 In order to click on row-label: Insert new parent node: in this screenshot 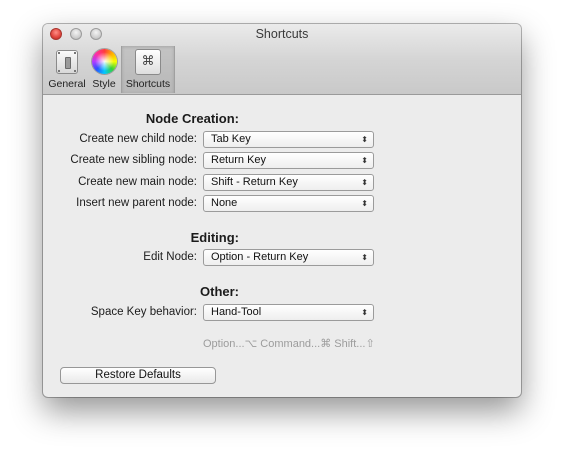, I will do `click(136, 203)`.